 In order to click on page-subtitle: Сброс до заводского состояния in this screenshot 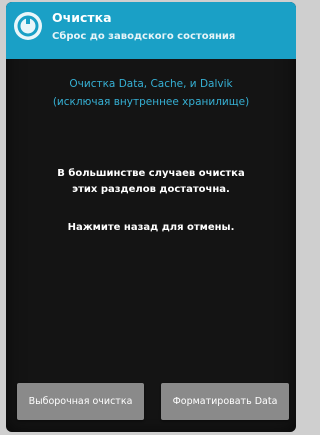, I will do `click(144, 36)`.